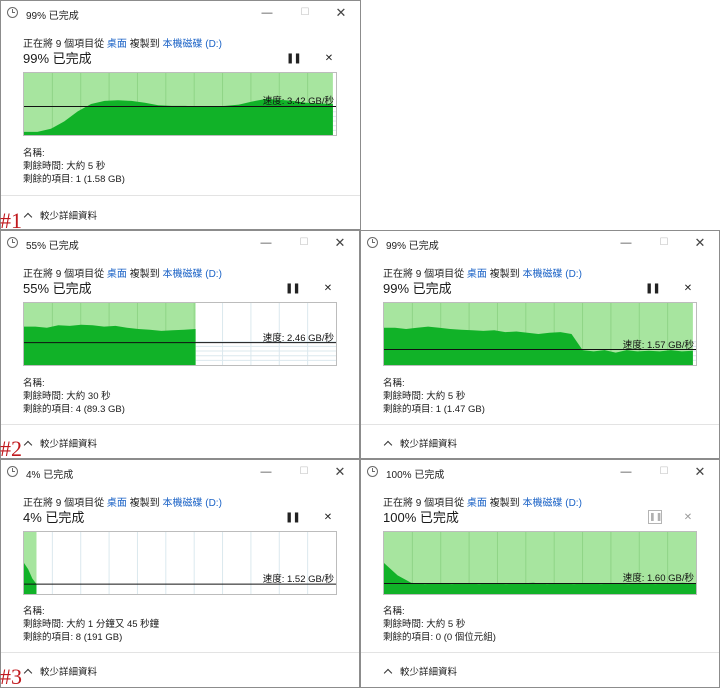 The width and height of the screenshot is (720, 689). What do you see at coordinates (180, 473) in the screenshot?
I see `title-bar: 4% 已完成 — ☐ ✕` at bounding box center [180, 473].